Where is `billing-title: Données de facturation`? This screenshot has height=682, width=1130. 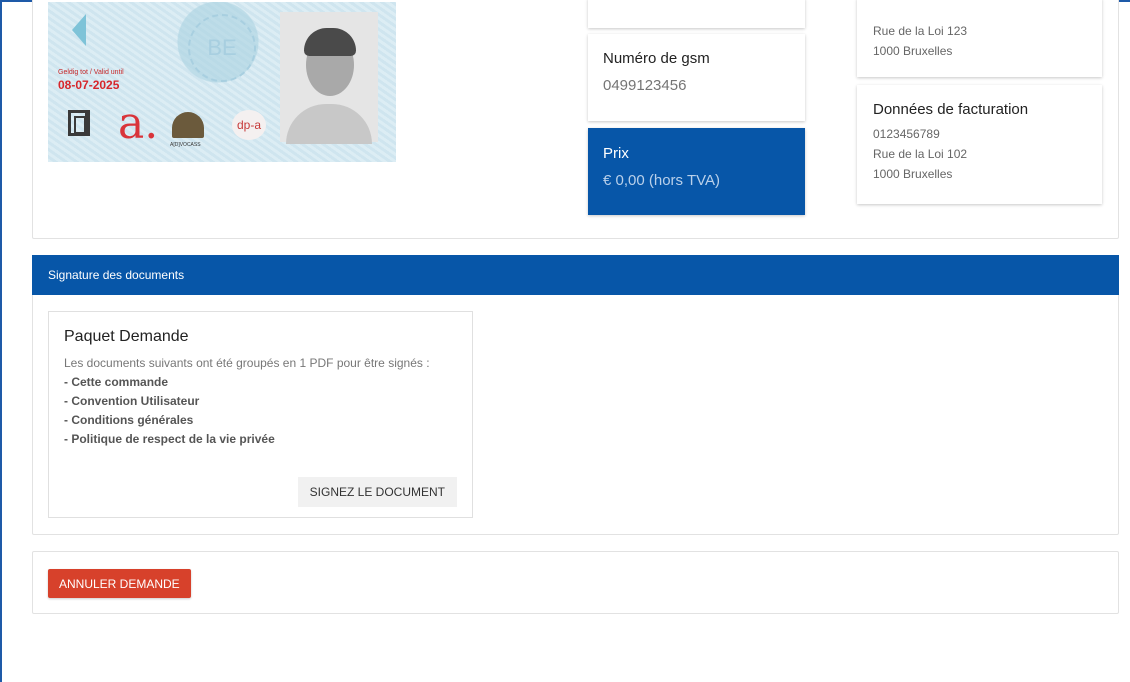 billing-title: Données de facturation is located at coordinates (951, 109).